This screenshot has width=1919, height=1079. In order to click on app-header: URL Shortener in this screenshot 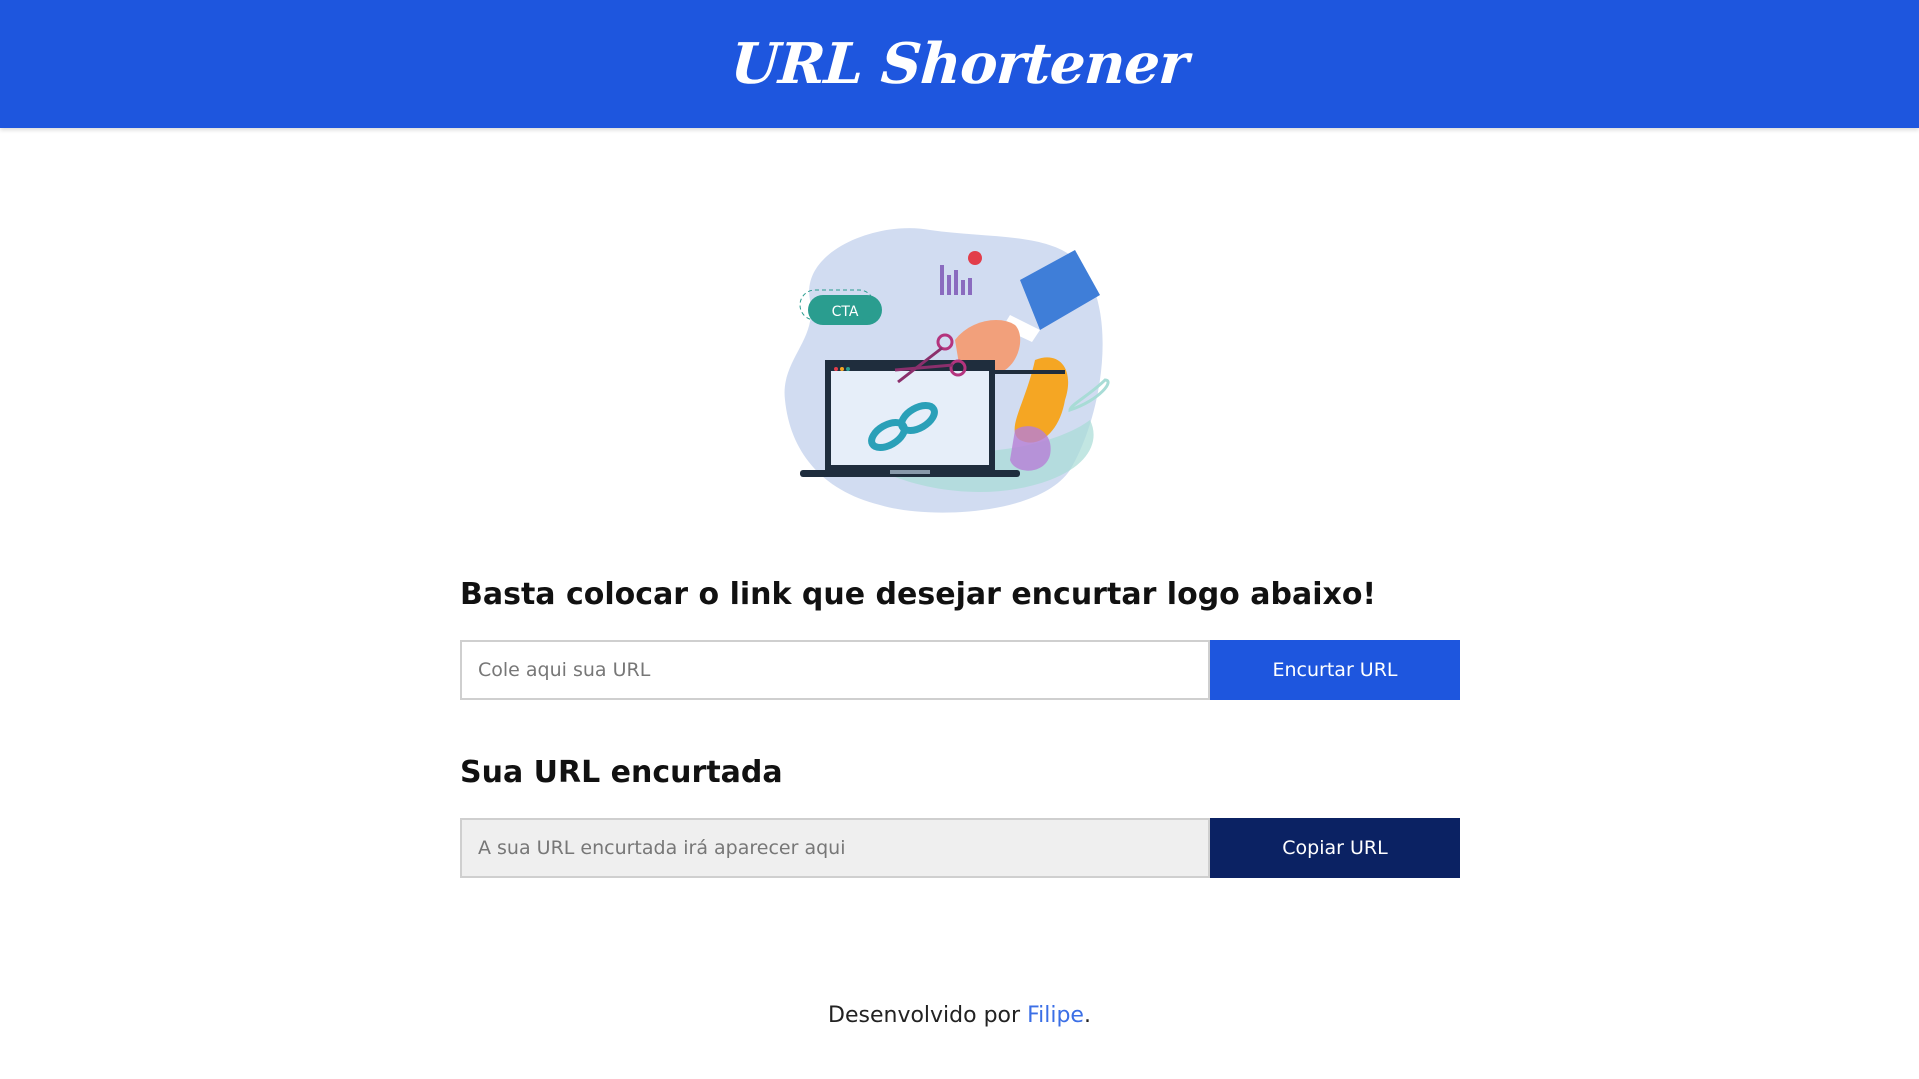, I will do `click(959, 64)`.